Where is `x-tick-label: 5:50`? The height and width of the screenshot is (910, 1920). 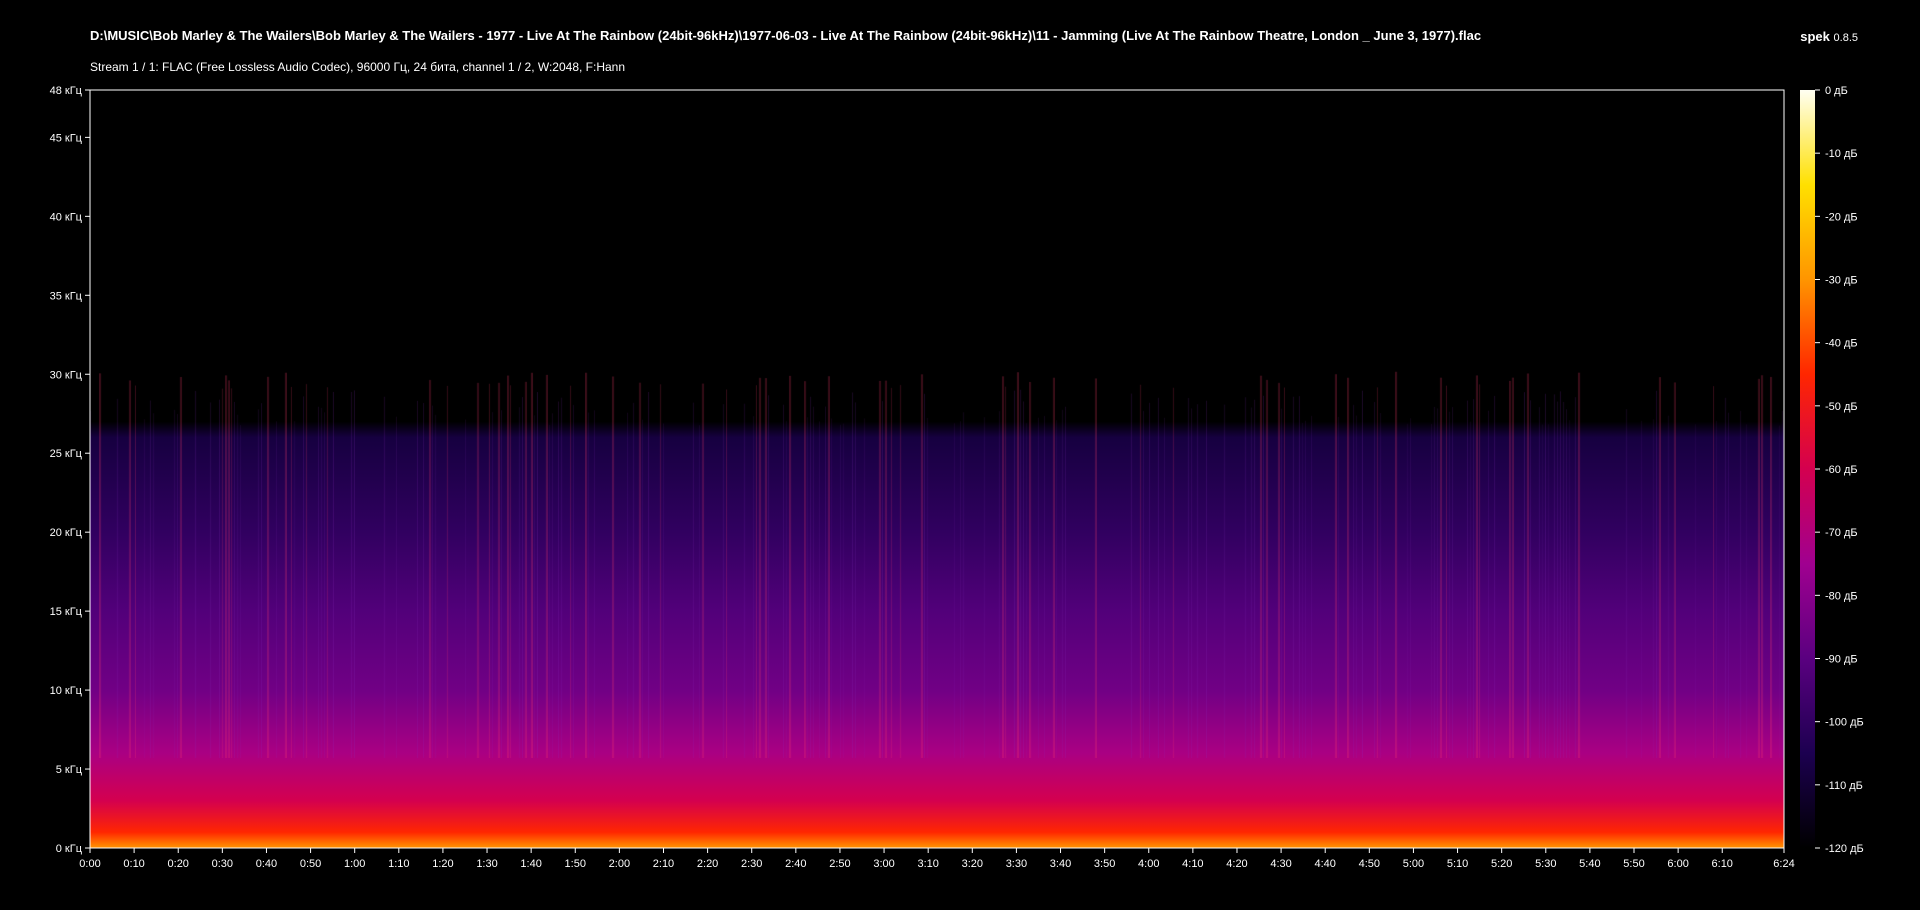 x-tick-label: 5:50 is located at coordinates (1633, 864).